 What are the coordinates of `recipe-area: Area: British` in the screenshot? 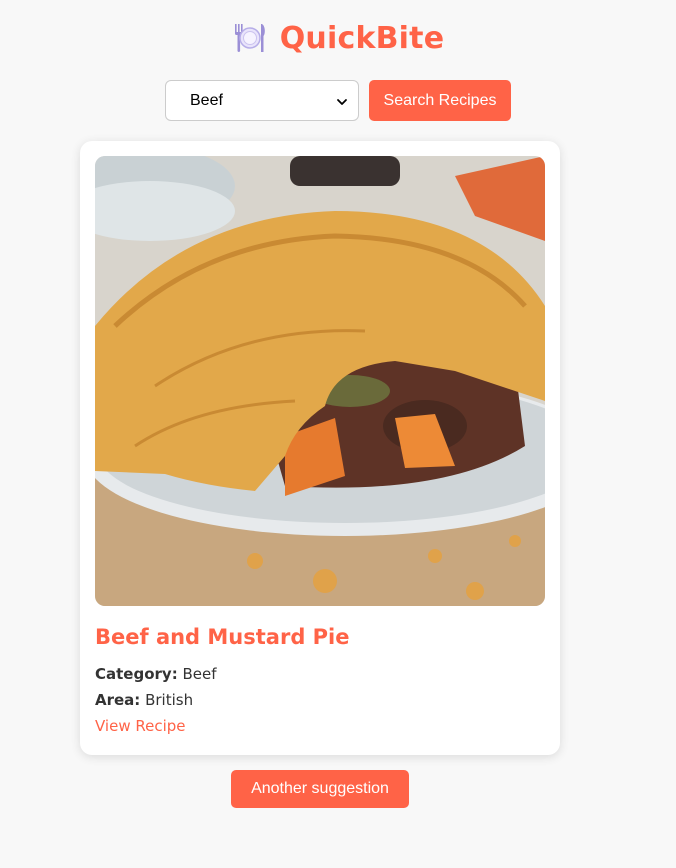 It's located at (144, 700).